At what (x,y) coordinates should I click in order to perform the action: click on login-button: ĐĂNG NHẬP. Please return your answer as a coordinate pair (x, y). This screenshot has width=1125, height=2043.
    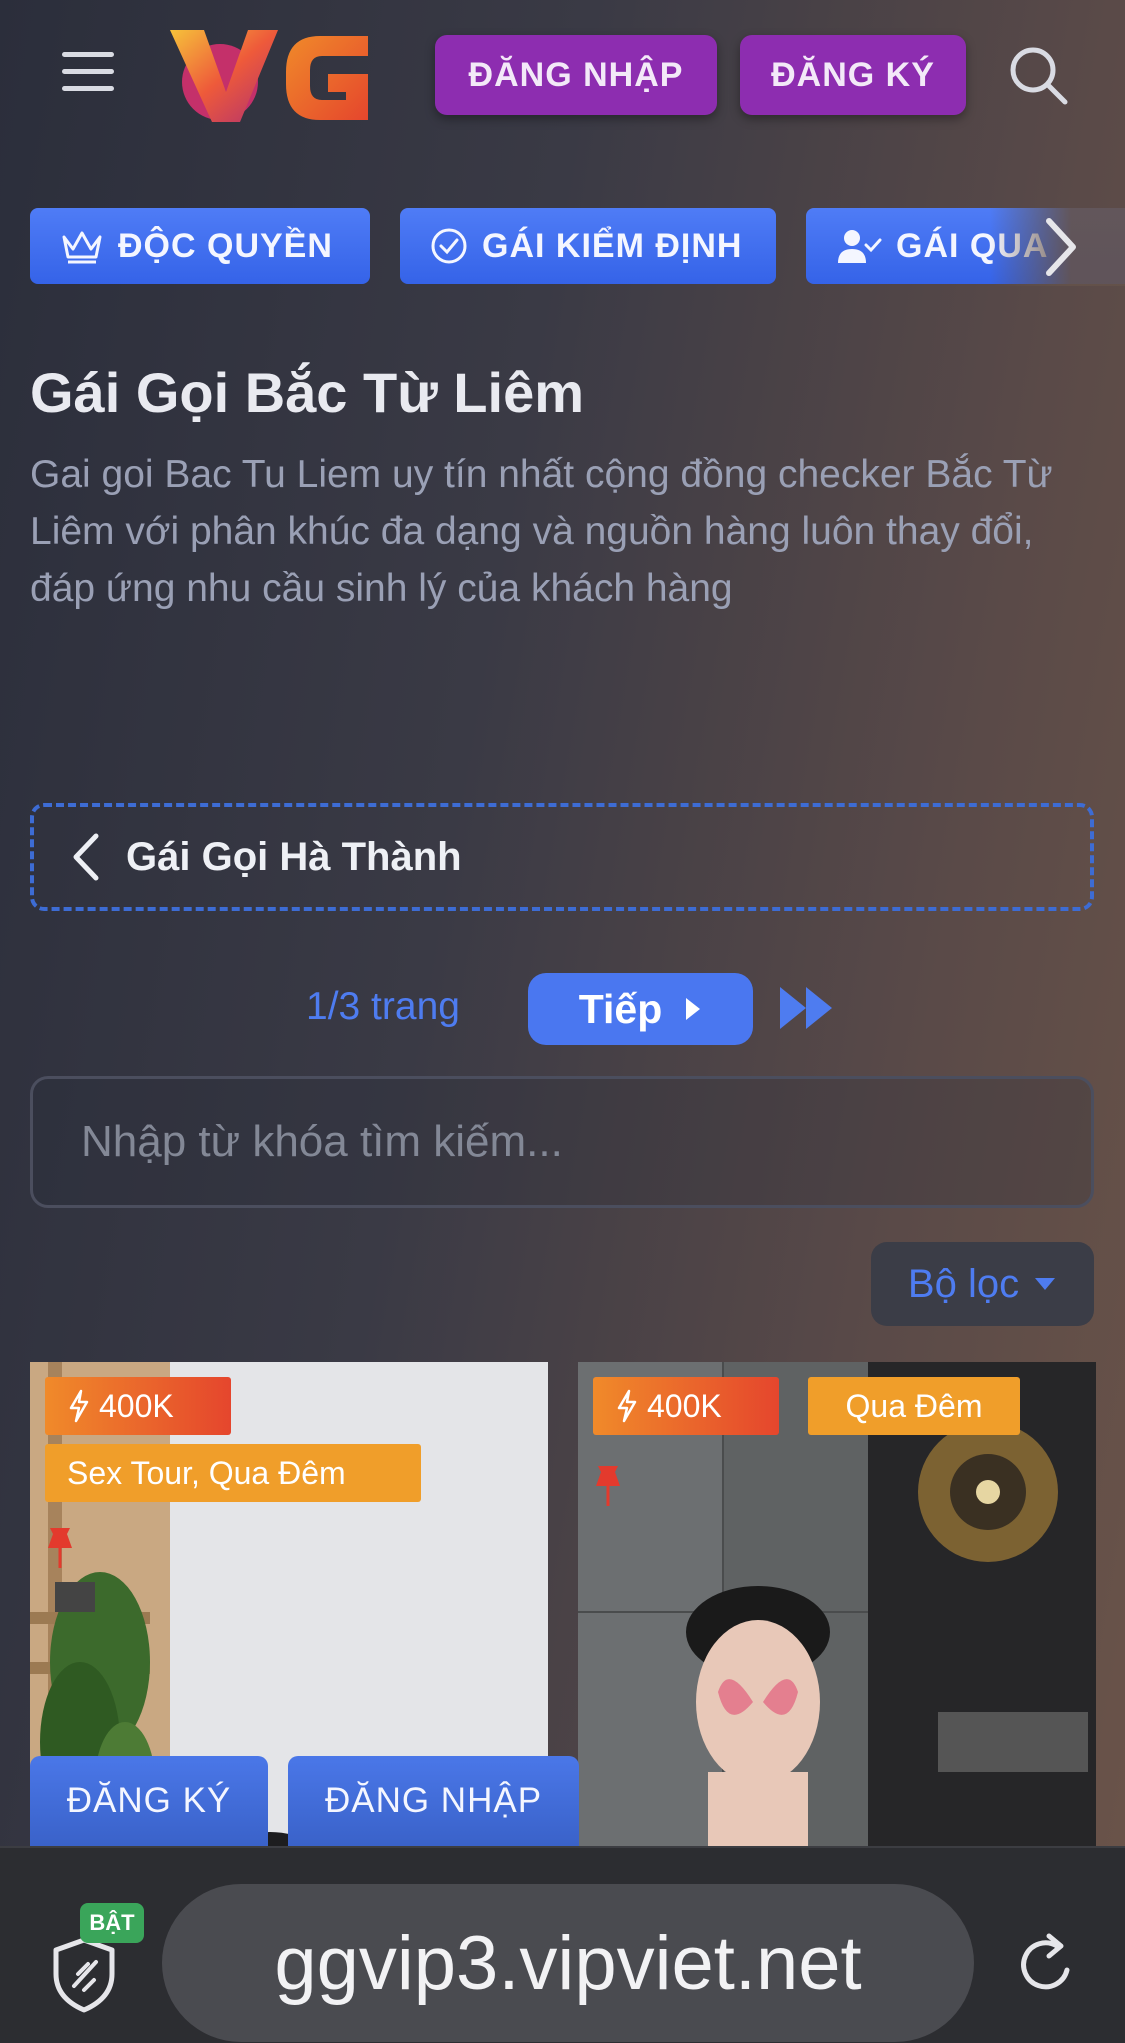
    Looking at the image, I should click on (576, 75).